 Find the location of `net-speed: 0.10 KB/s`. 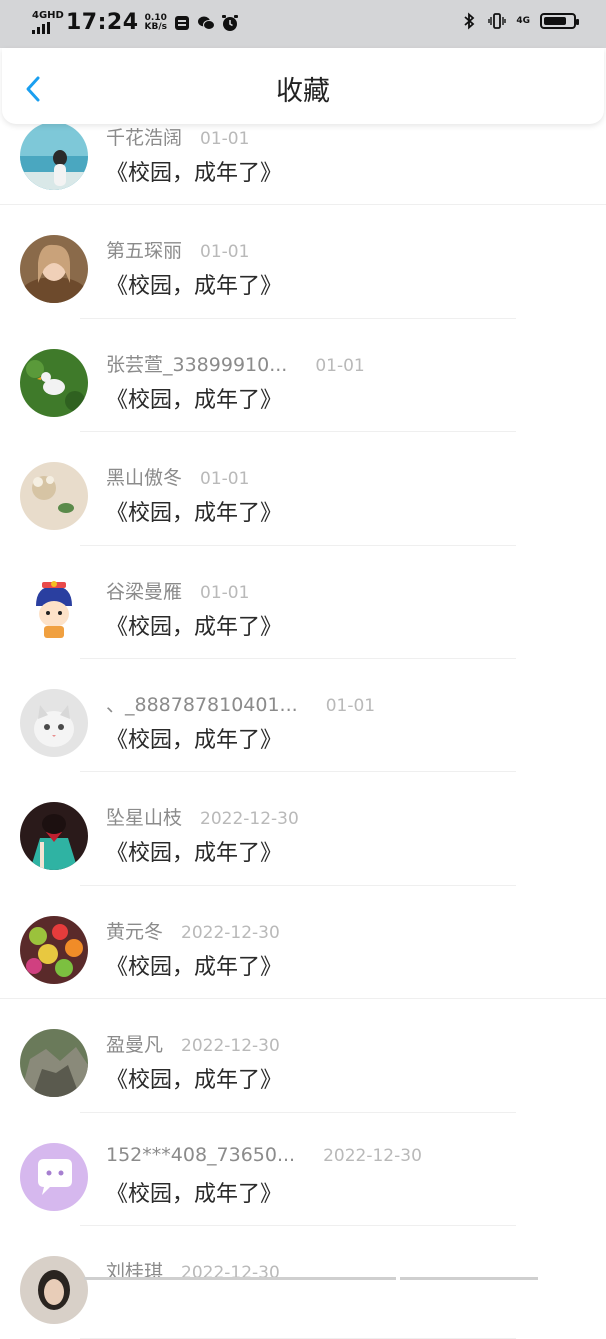

net-speed: 0.10 KB/s is located at coordinates (156, 22).